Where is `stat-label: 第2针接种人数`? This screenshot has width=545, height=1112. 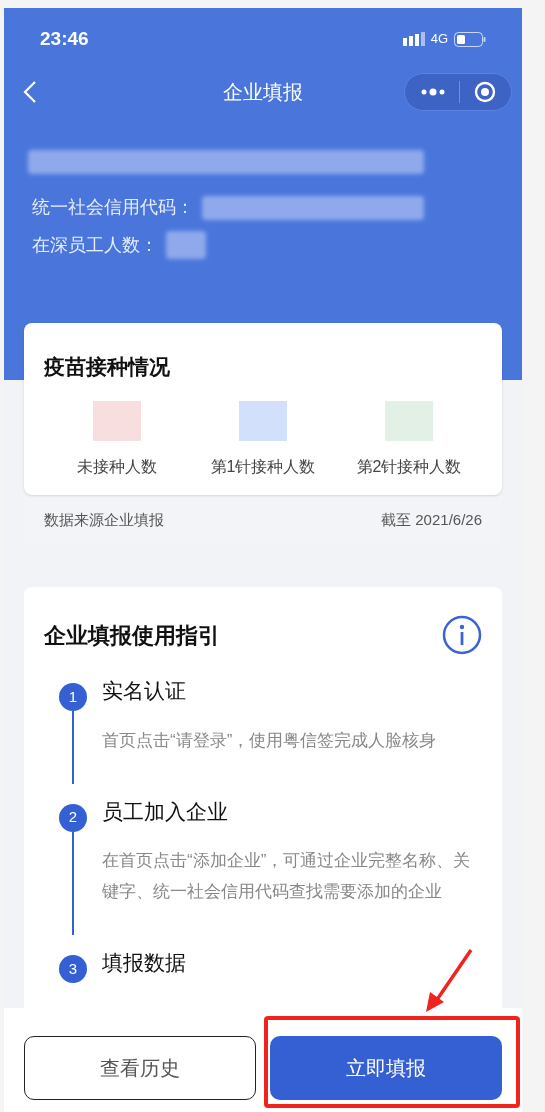 stat-label: 第2针接种人数 is located at coordinates (409, 466).